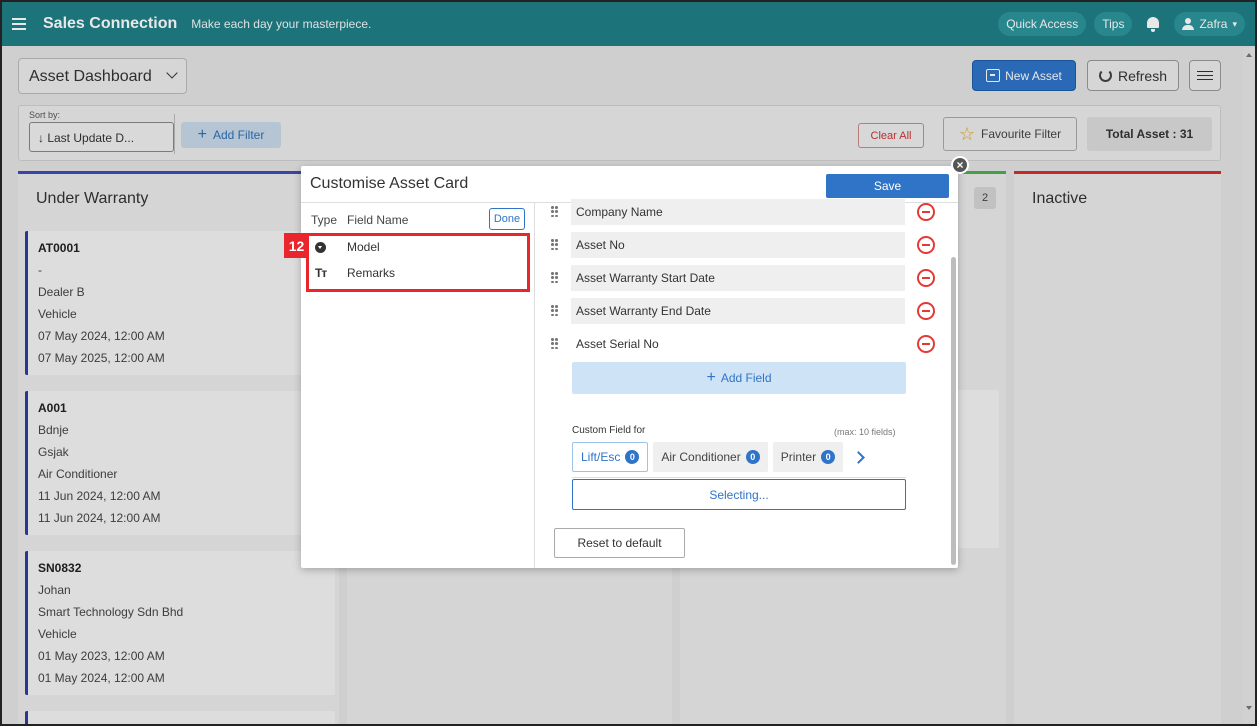 The width and height of the screenshot is (1257, 726). I want to click on add-field-label: Add Field, so click(746, 378).